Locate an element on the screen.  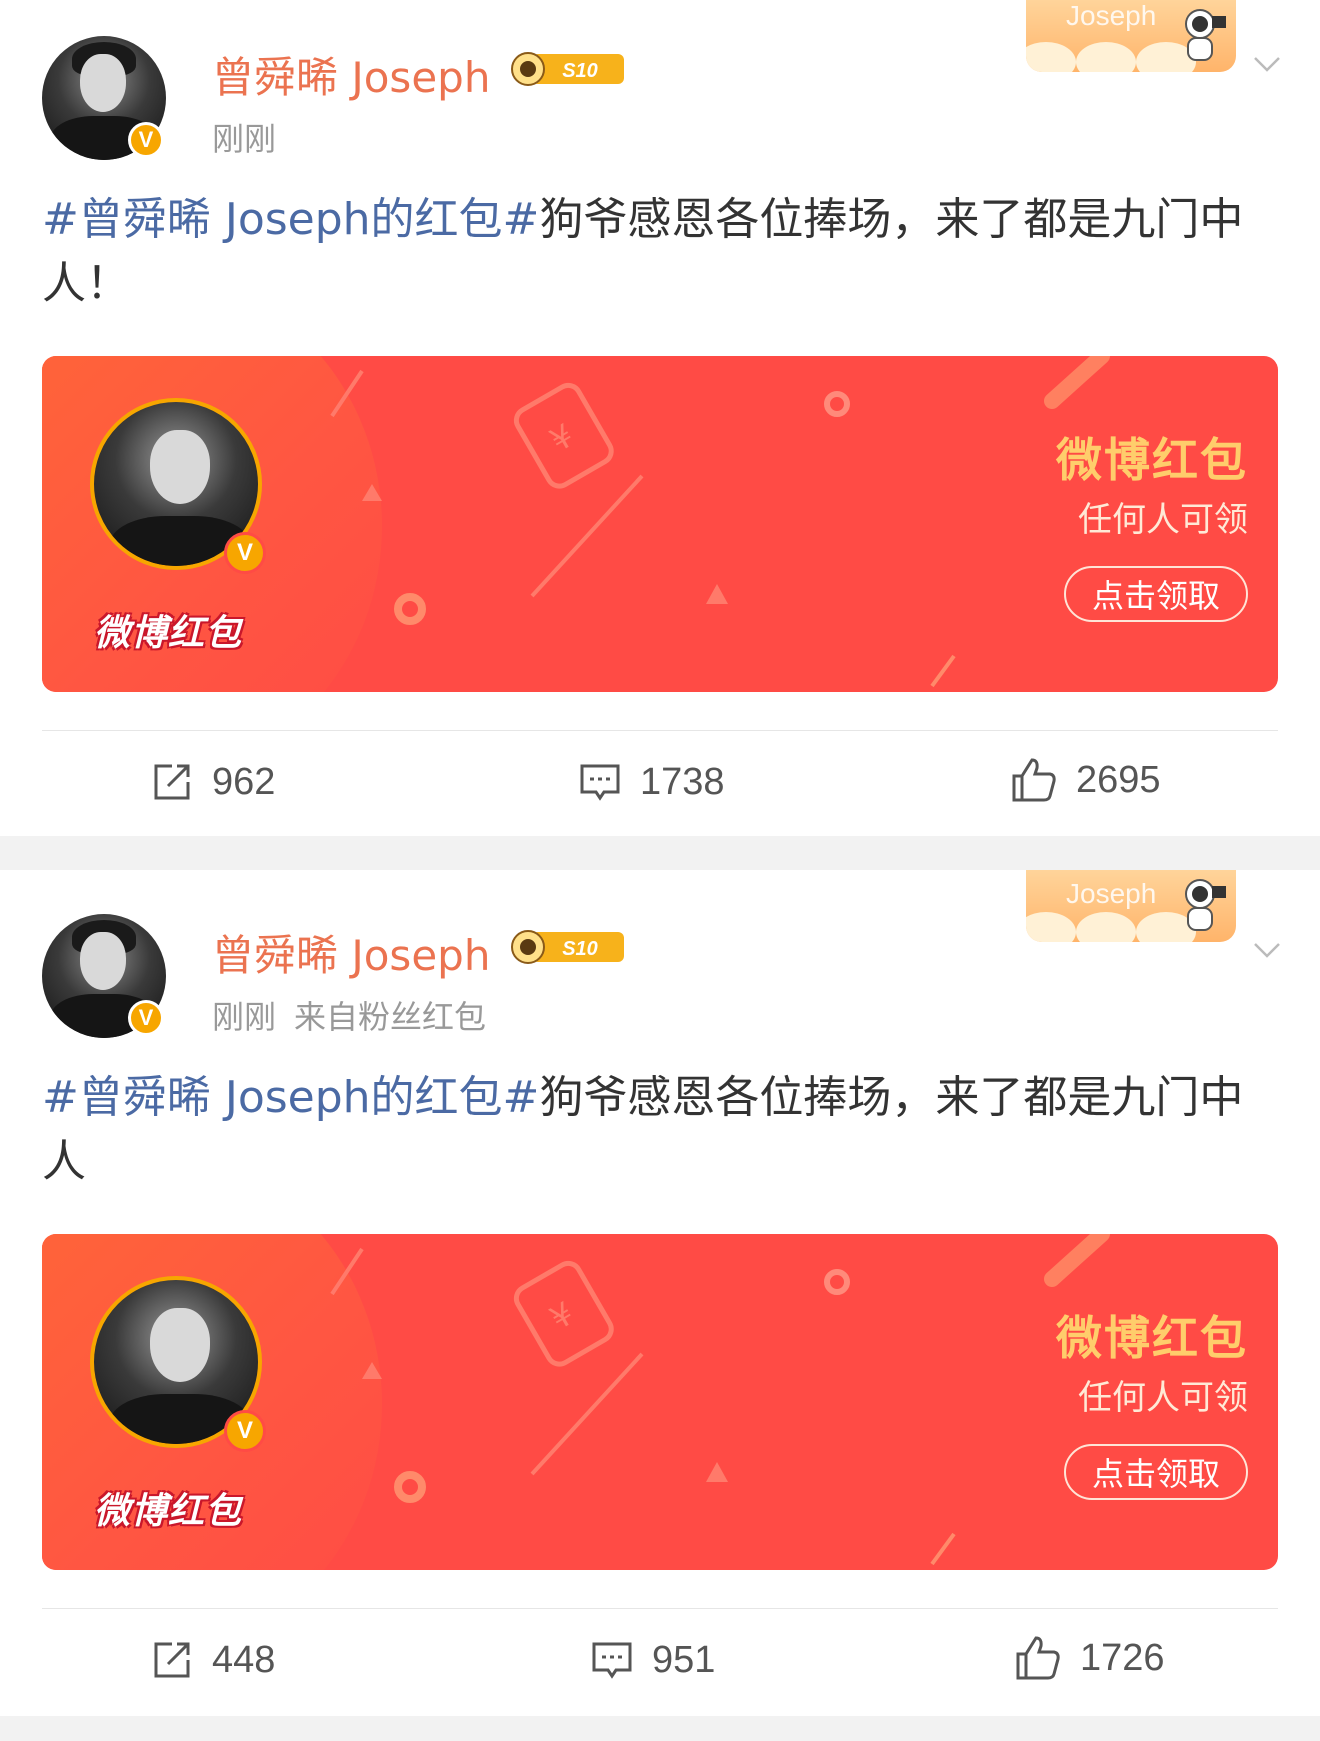
repost-count: 962 is located at coordinates (244, 781).